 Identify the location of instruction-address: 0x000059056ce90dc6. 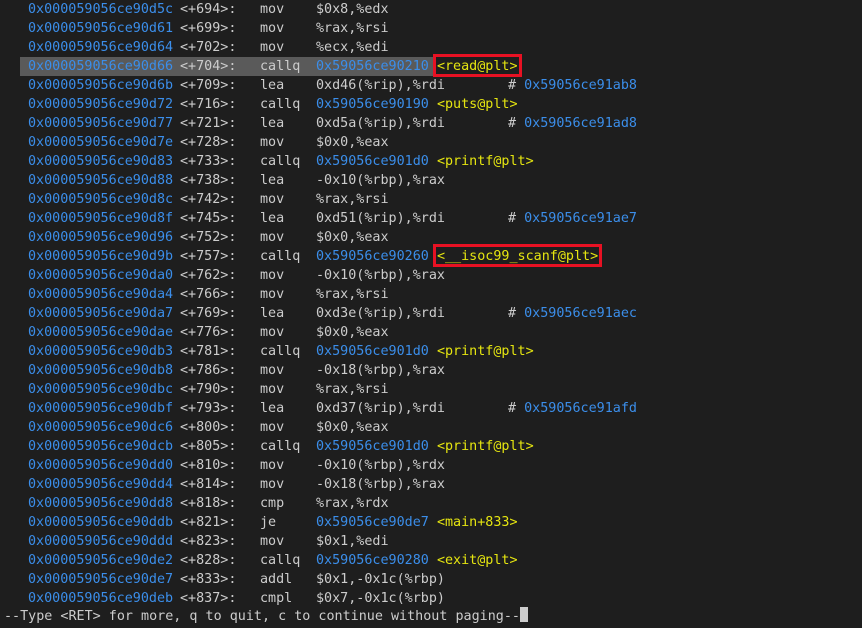
(101, 427).